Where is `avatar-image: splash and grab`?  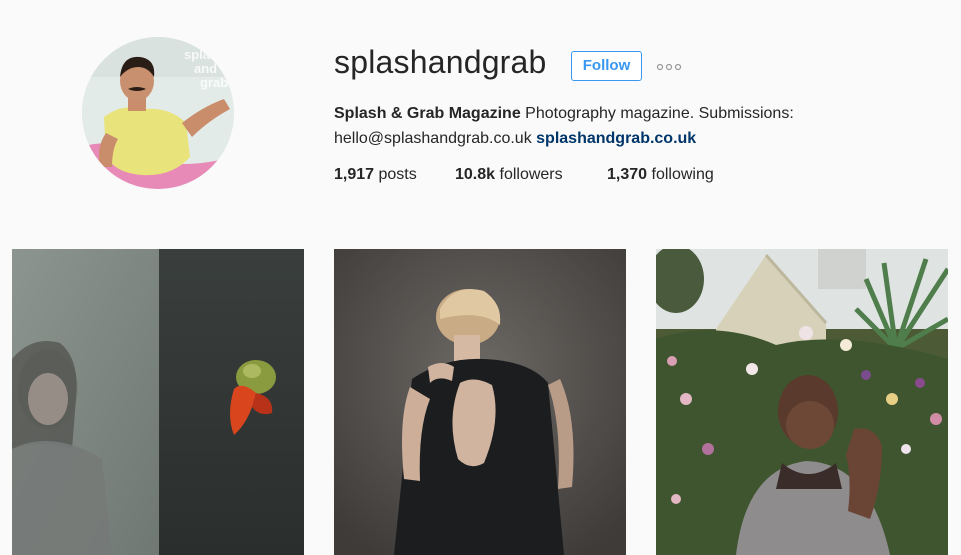
avatar-image: splash and grab is located at coordinates (158, 113).